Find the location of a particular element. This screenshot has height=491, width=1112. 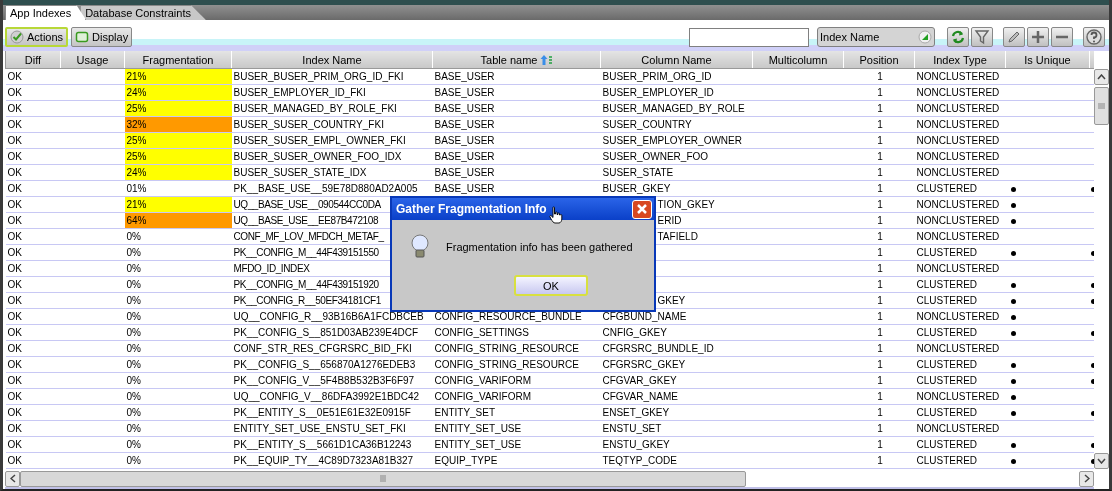

filter-icon is located at coordinates (982, 37).